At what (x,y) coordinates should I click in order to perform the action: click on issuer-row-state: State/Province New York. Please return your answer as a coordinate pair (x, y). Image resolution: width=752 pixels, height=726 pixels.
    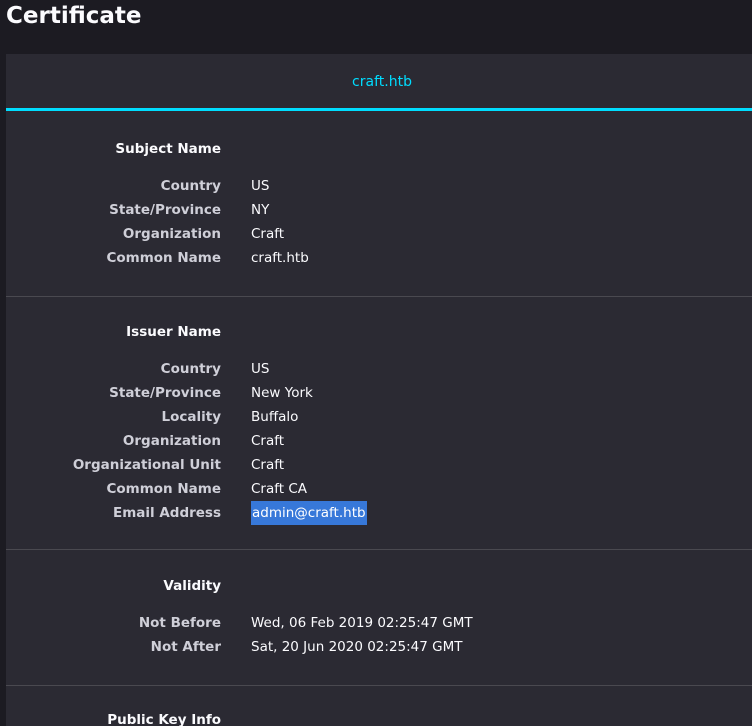
    Looking at the image, I should click on (379, 393).